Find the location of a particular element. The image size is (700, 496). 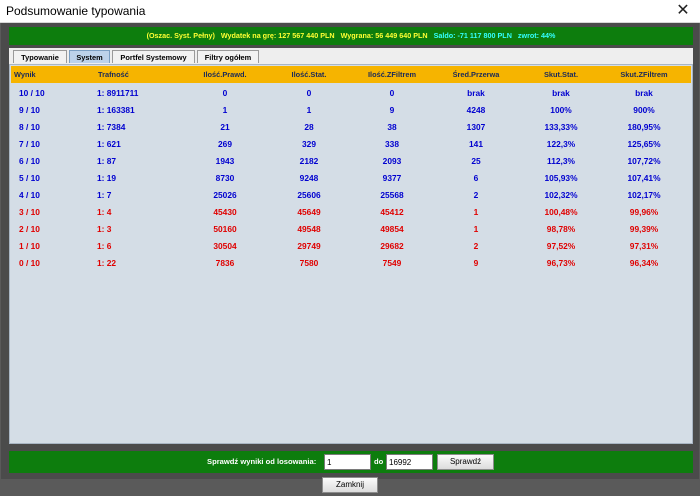

cell-ilosc-stat: 9248 is located at coordinates (309, 178).